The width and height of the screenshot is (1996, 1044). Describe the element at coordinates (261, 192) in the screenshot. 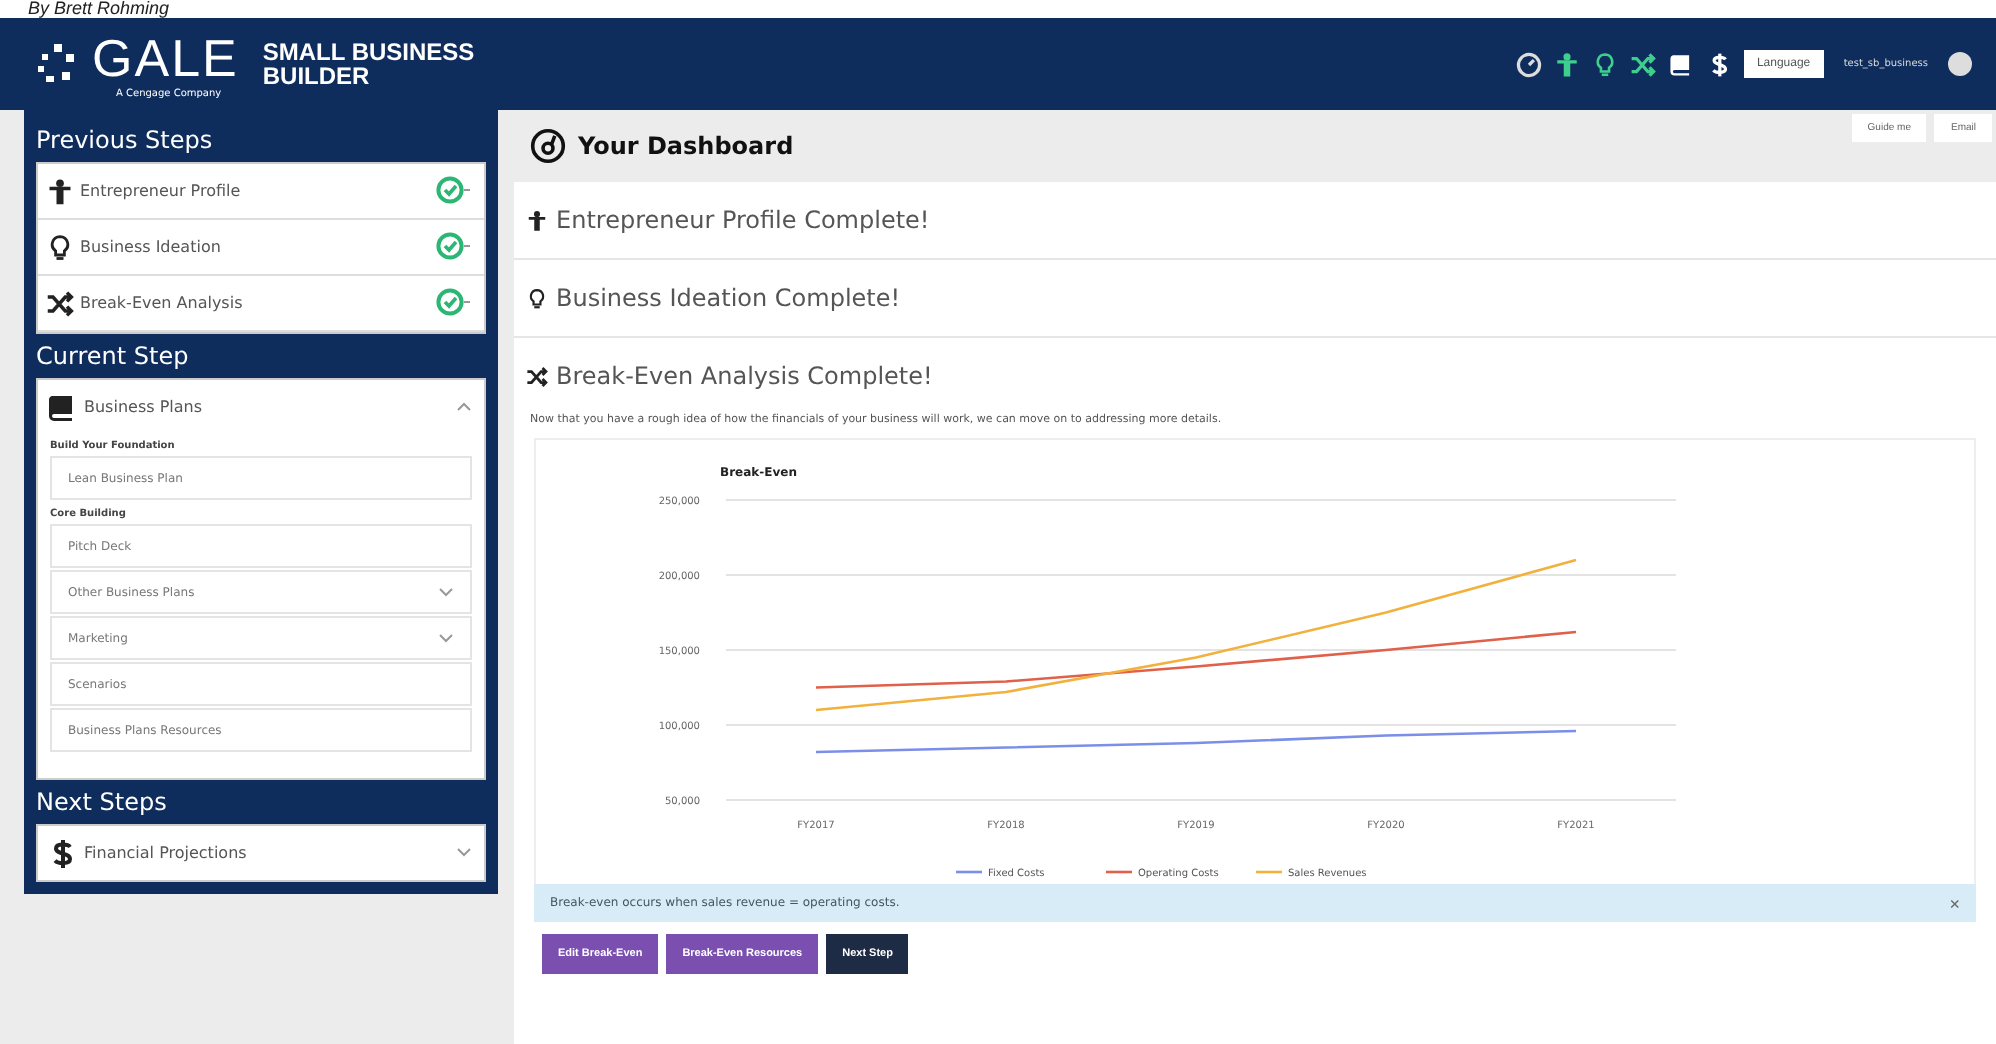

I see `step-item: Entrepreneur Profile` at that location.